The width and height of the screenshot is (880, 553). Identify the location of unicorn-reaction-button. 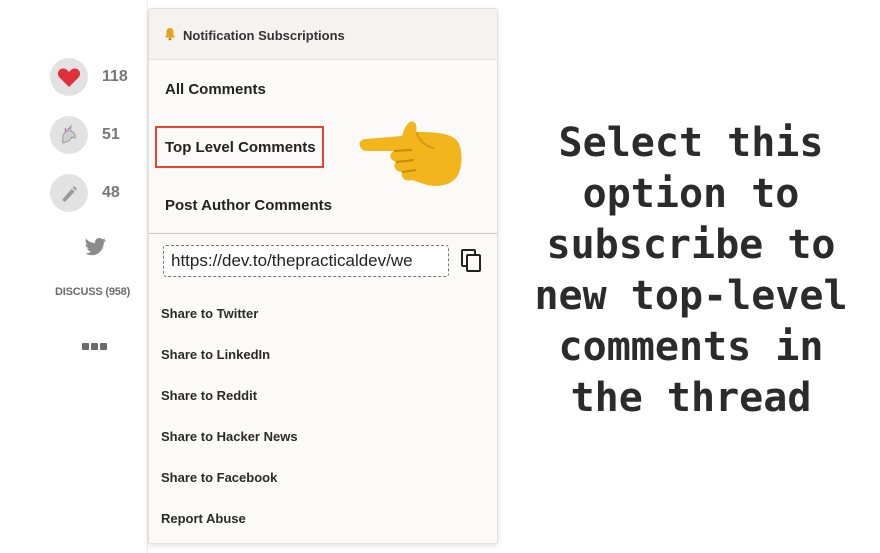
(69, 135).